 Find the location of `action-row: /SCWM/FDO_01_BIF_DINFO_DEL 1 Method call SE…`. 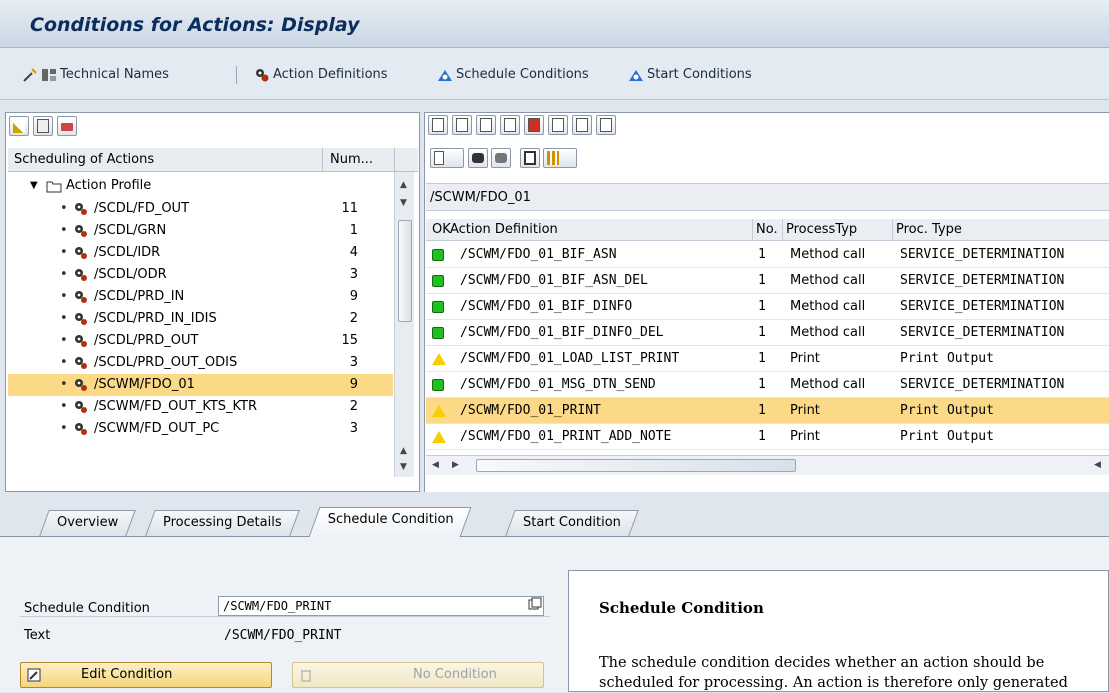

action-row: /SCWM/FDO_01_BIF_DINFO_DEL 1 Method call SE… is located at coordinates (767, 333).